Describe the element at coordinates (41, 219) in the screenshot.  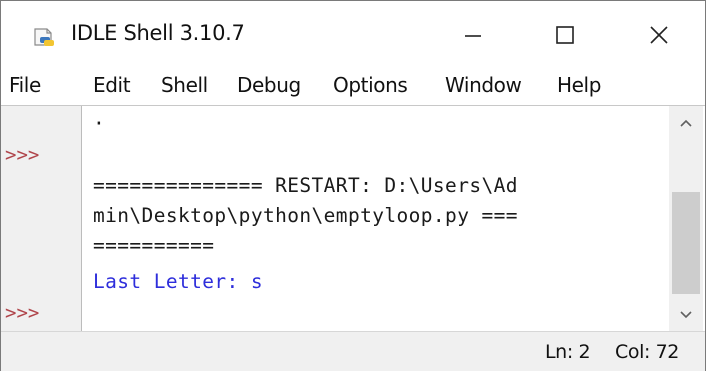
I see `prompt-gutter: >>> >>>` at that location.